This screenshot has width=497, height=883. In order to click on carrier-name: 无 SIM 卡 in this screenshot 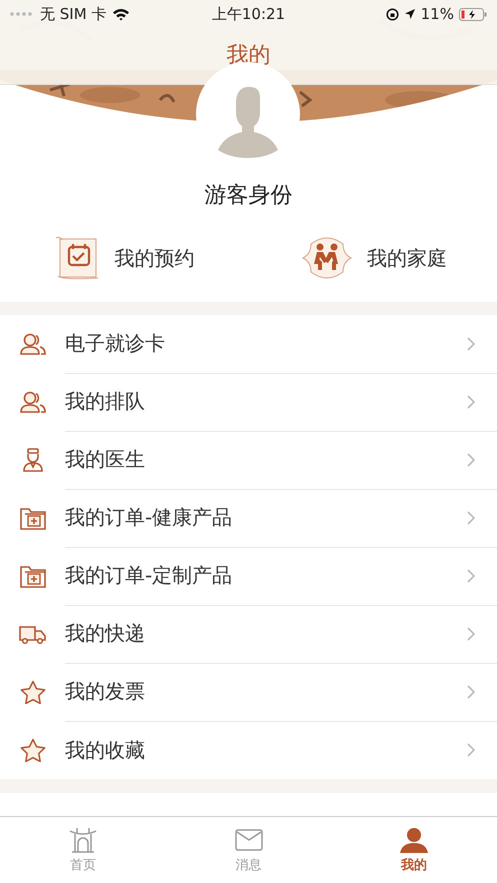, I will do `click(73, 14)`.